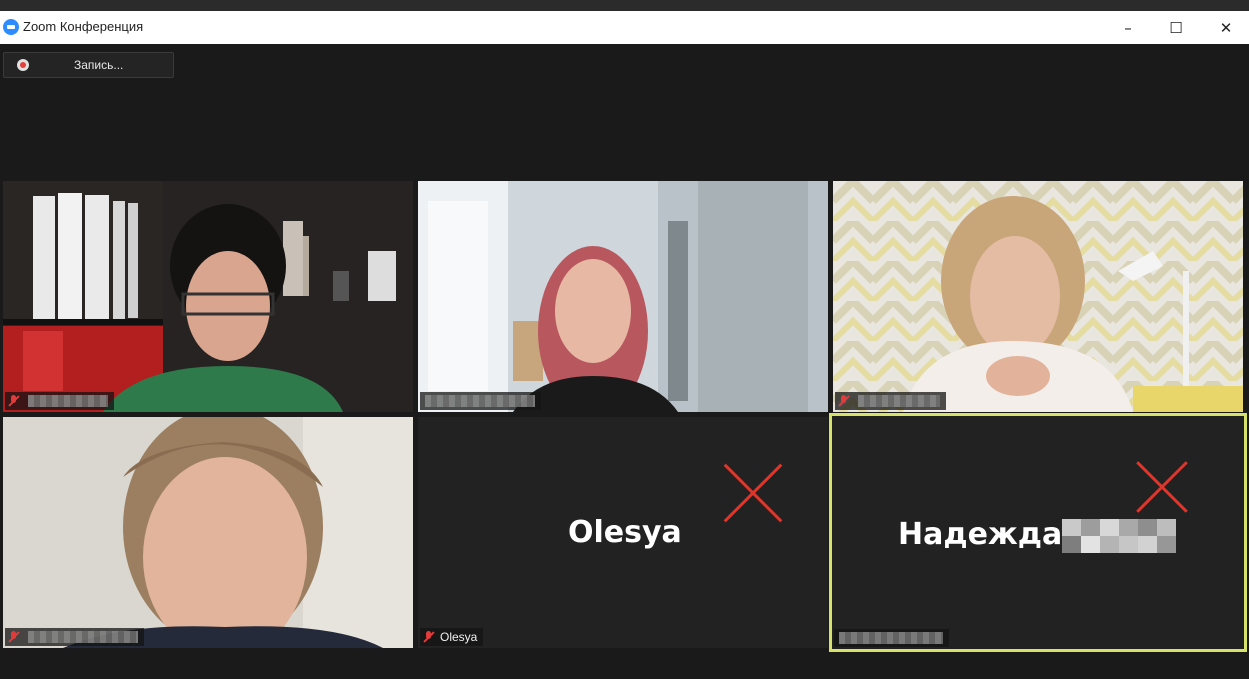 The width and height of the screenshot is (1249, 679). Describe the element at coordinates (624, 5) in the screenshot. I see `window-top-strip` at that location.